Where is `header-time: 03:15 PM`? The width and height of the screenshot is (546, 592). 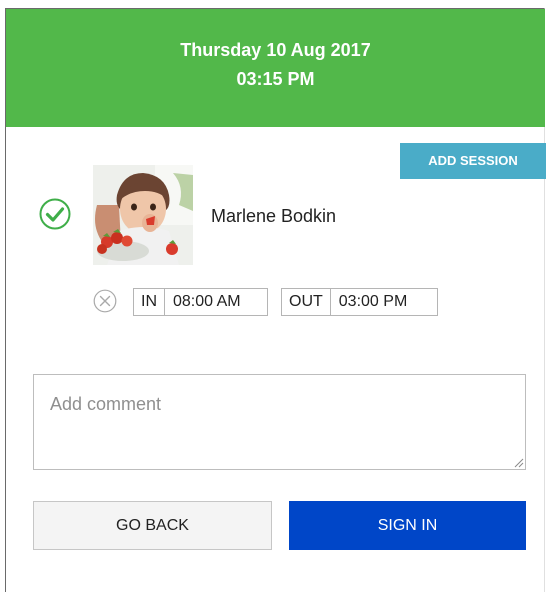
header-time: 03:15 PM is located at coordinates (275, 79).